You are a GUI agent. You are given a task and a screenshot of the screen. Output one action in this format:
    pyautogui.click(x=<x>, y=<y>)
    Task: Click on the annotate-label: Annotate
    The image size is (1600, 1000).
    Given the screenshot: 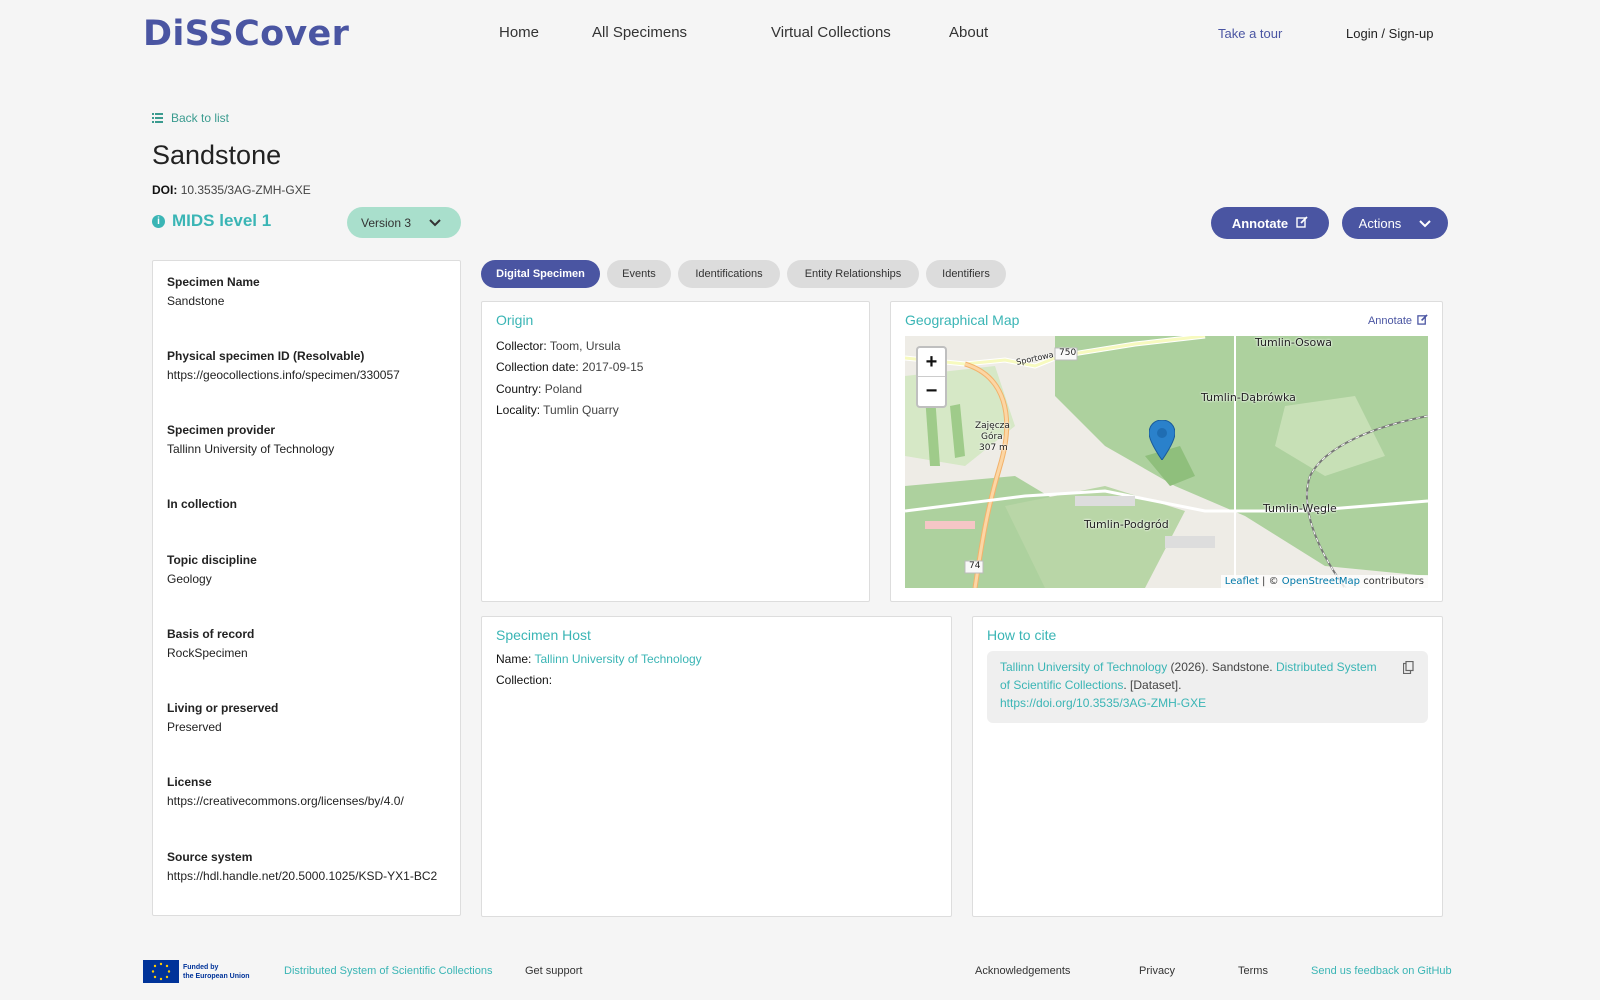 What is the action you would take?
    pyautogui.click(x=1260, y=223)
    